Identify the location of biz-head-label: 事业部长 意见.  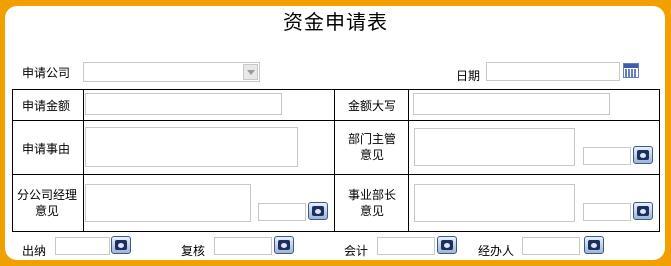
(372, 203).